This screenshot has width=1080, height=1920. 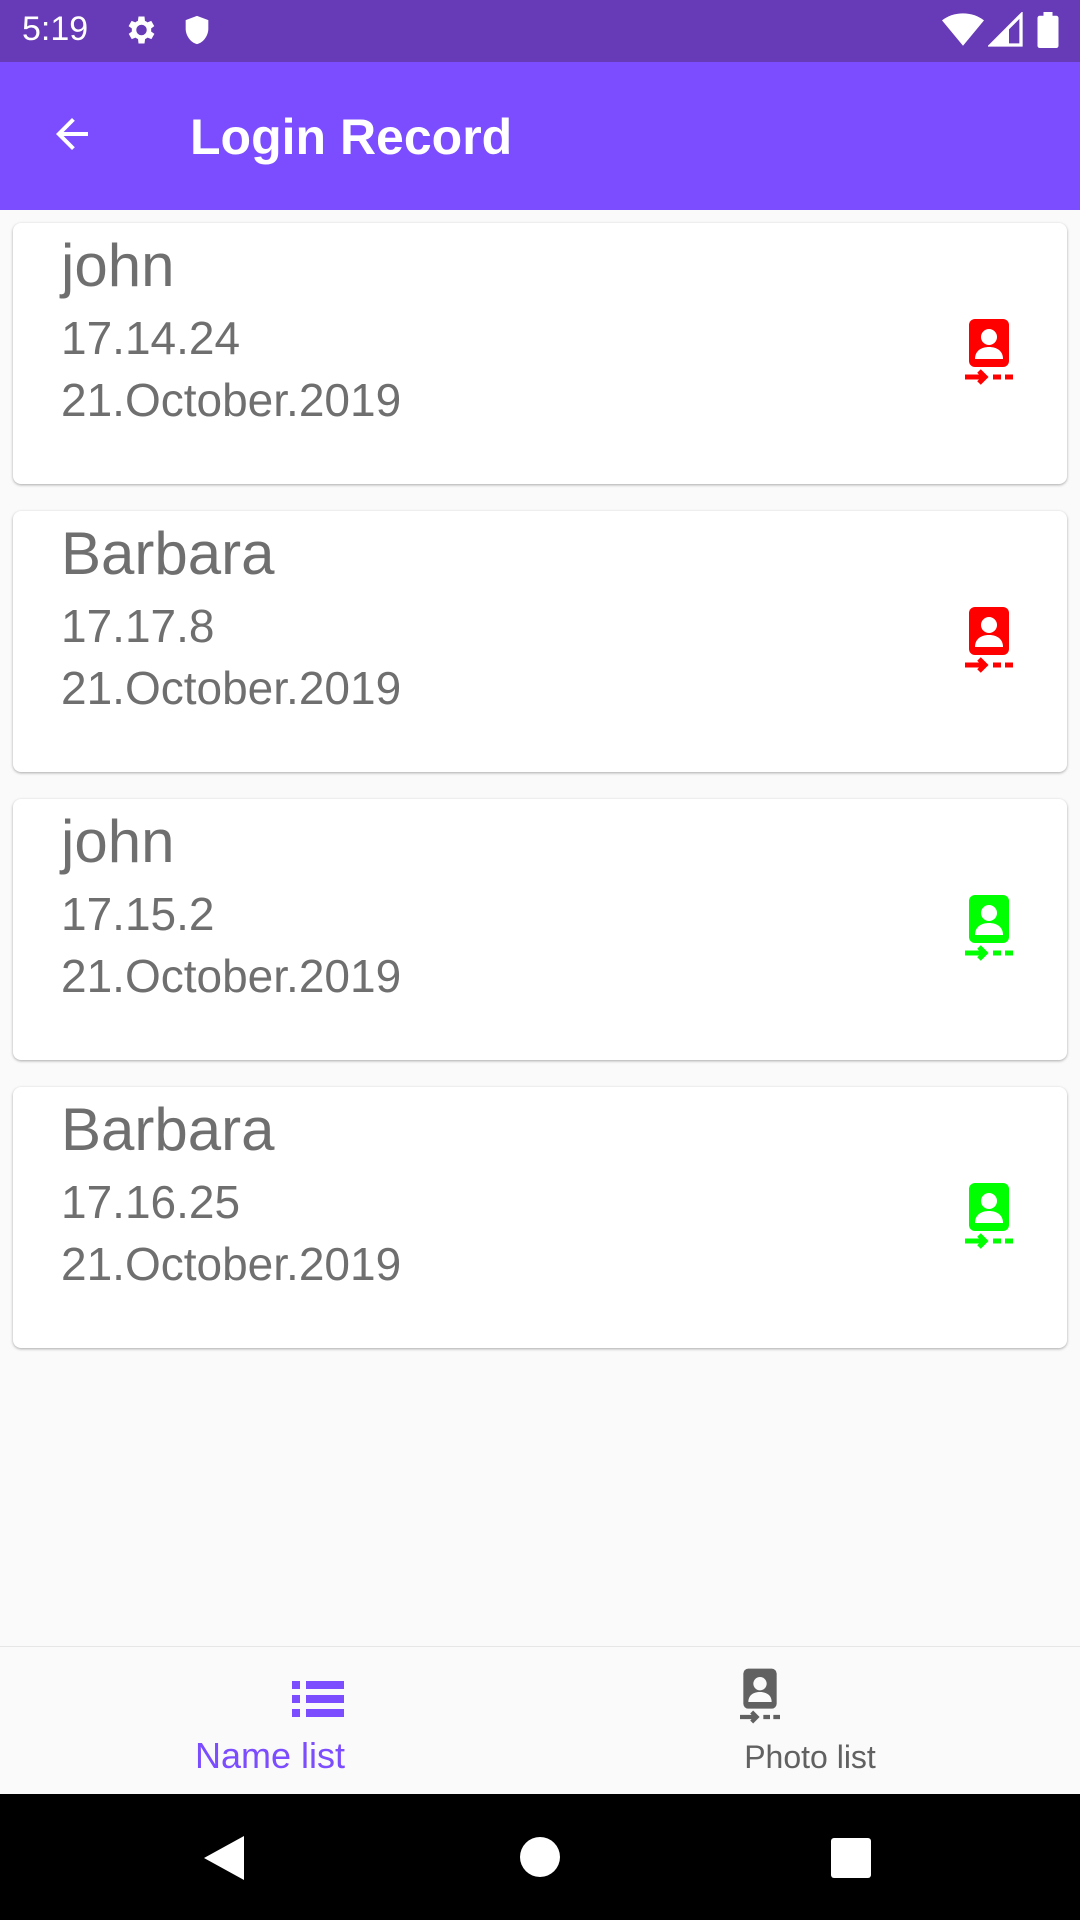 What do you see at coordinates (270, 1755) in the screenshot?
I see `nav-label-name-list: Name list` at bounding box center [270, 1755].